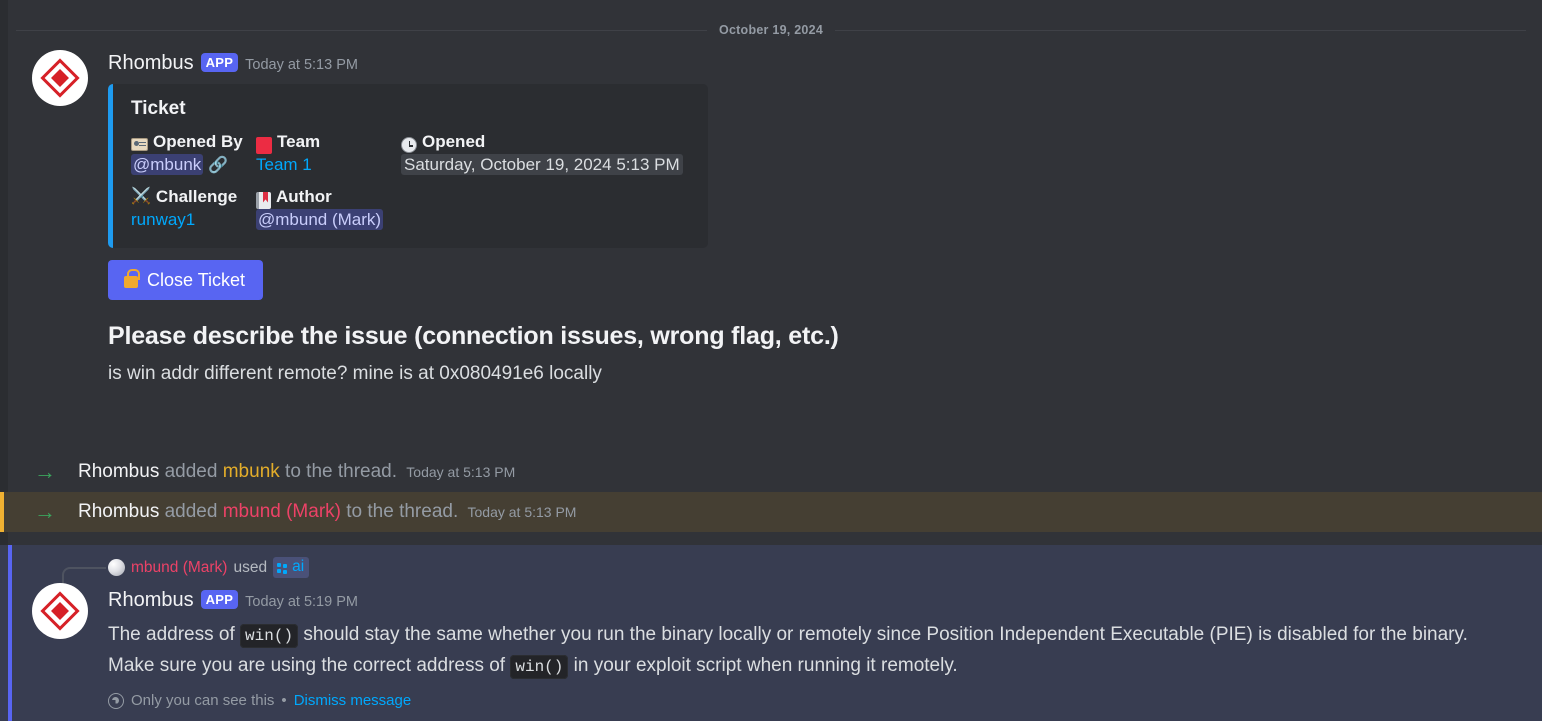 The image size is (1542, 721). I want to click on mention-highlight-bar, so click(2, 512).